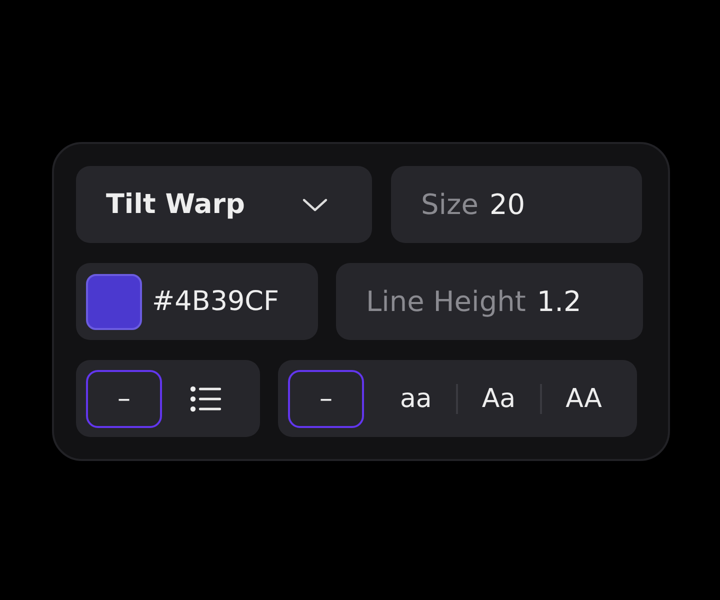 The image size is (720, 600). What do you see at coordinates (197, 301) in the screenshot?
I see `color-field: #4B39CF` at bounding box center [197, 301].